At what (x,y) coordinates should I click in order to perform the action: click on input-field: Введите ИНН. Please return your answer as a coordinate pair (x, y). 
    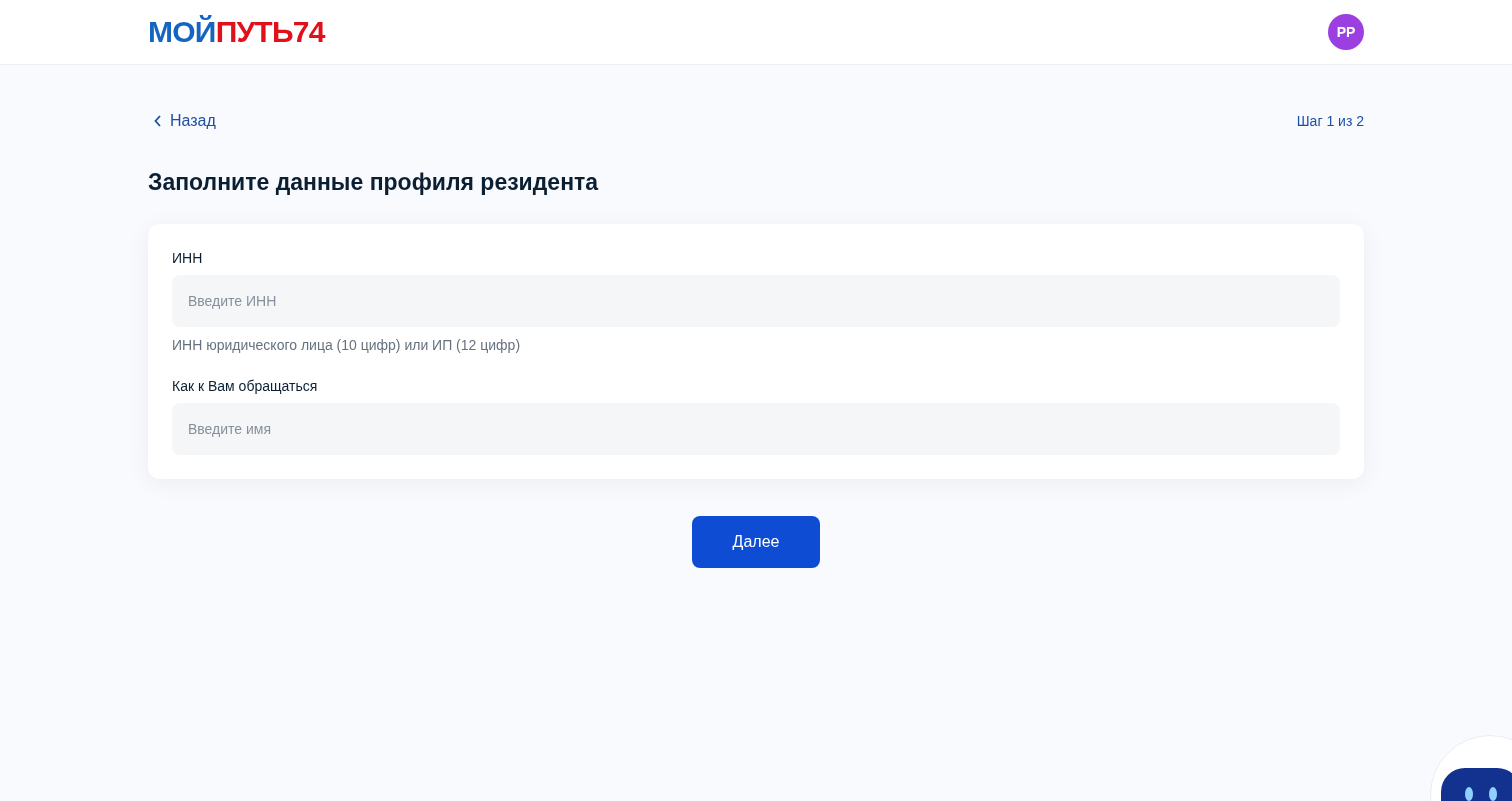
    Looking at the image, I should click on (756, 300).